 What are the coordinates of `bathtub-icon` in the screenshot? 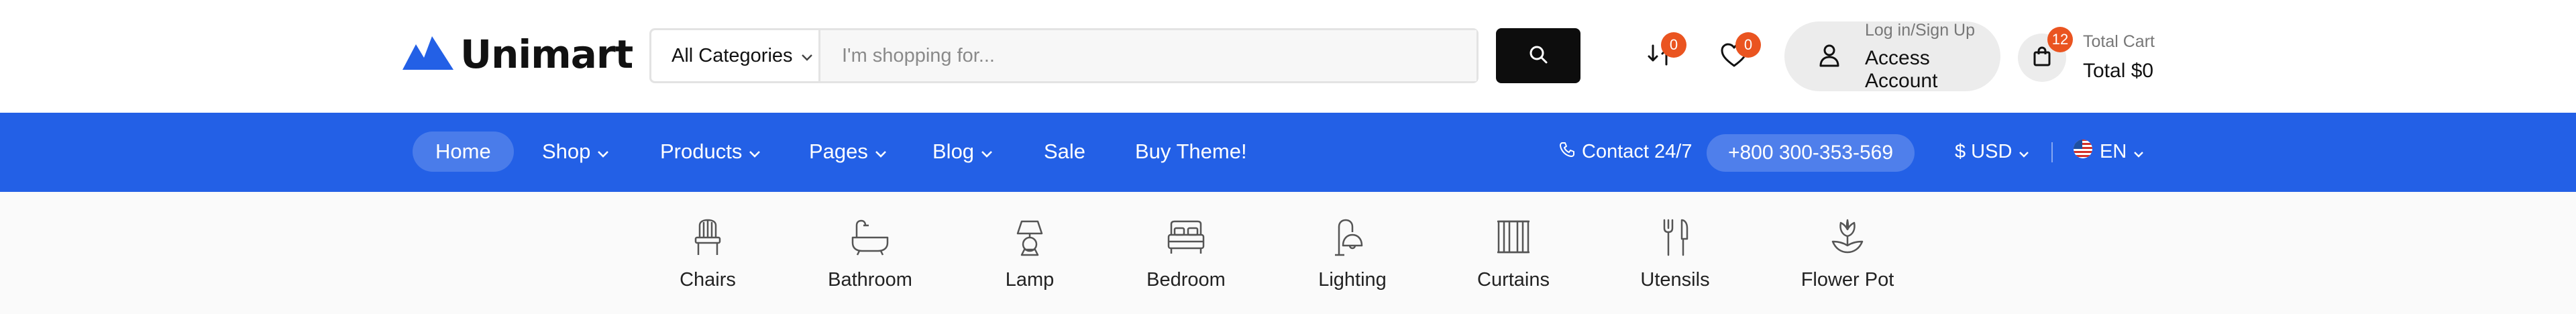 It's located at (870, 239).